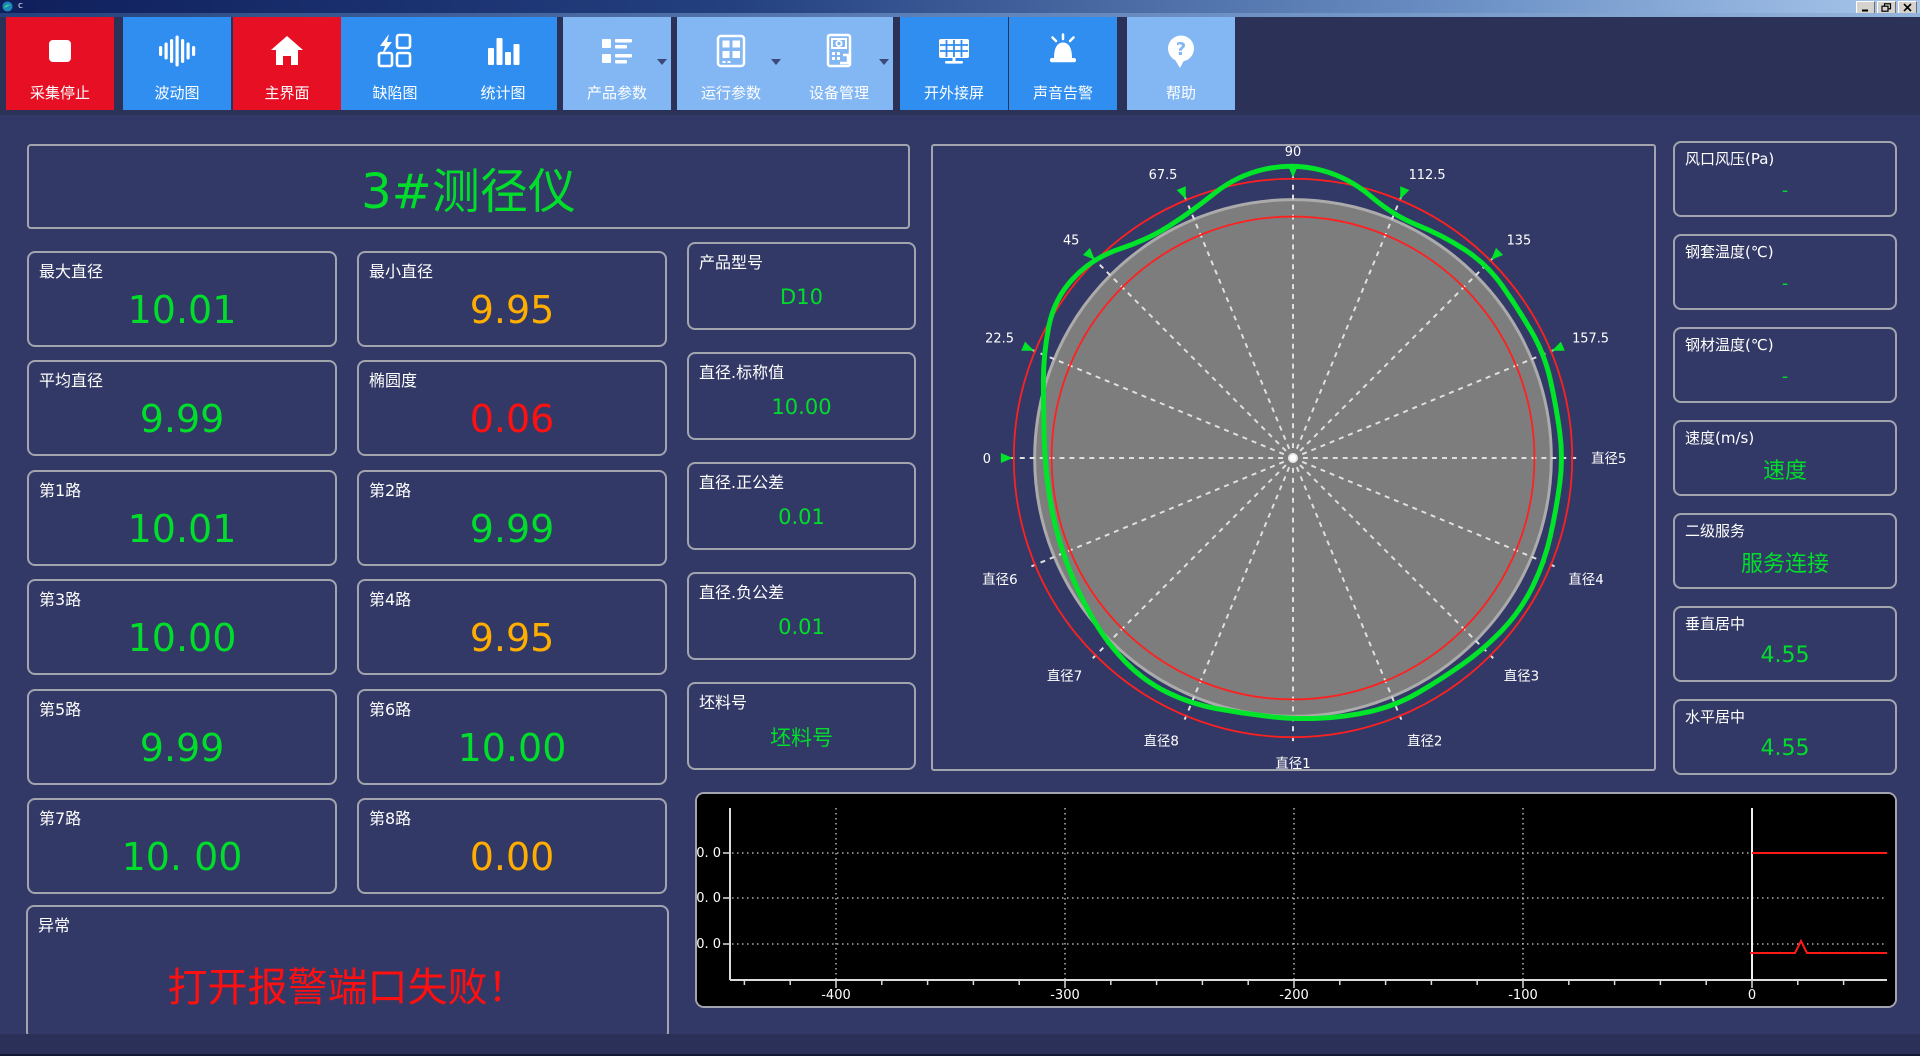 This screenshot has height=1056, width=1920. What do you see at coordinates (60, 51) in the screenshot?
I see `stop-icon` at bounding box center [60, 51].